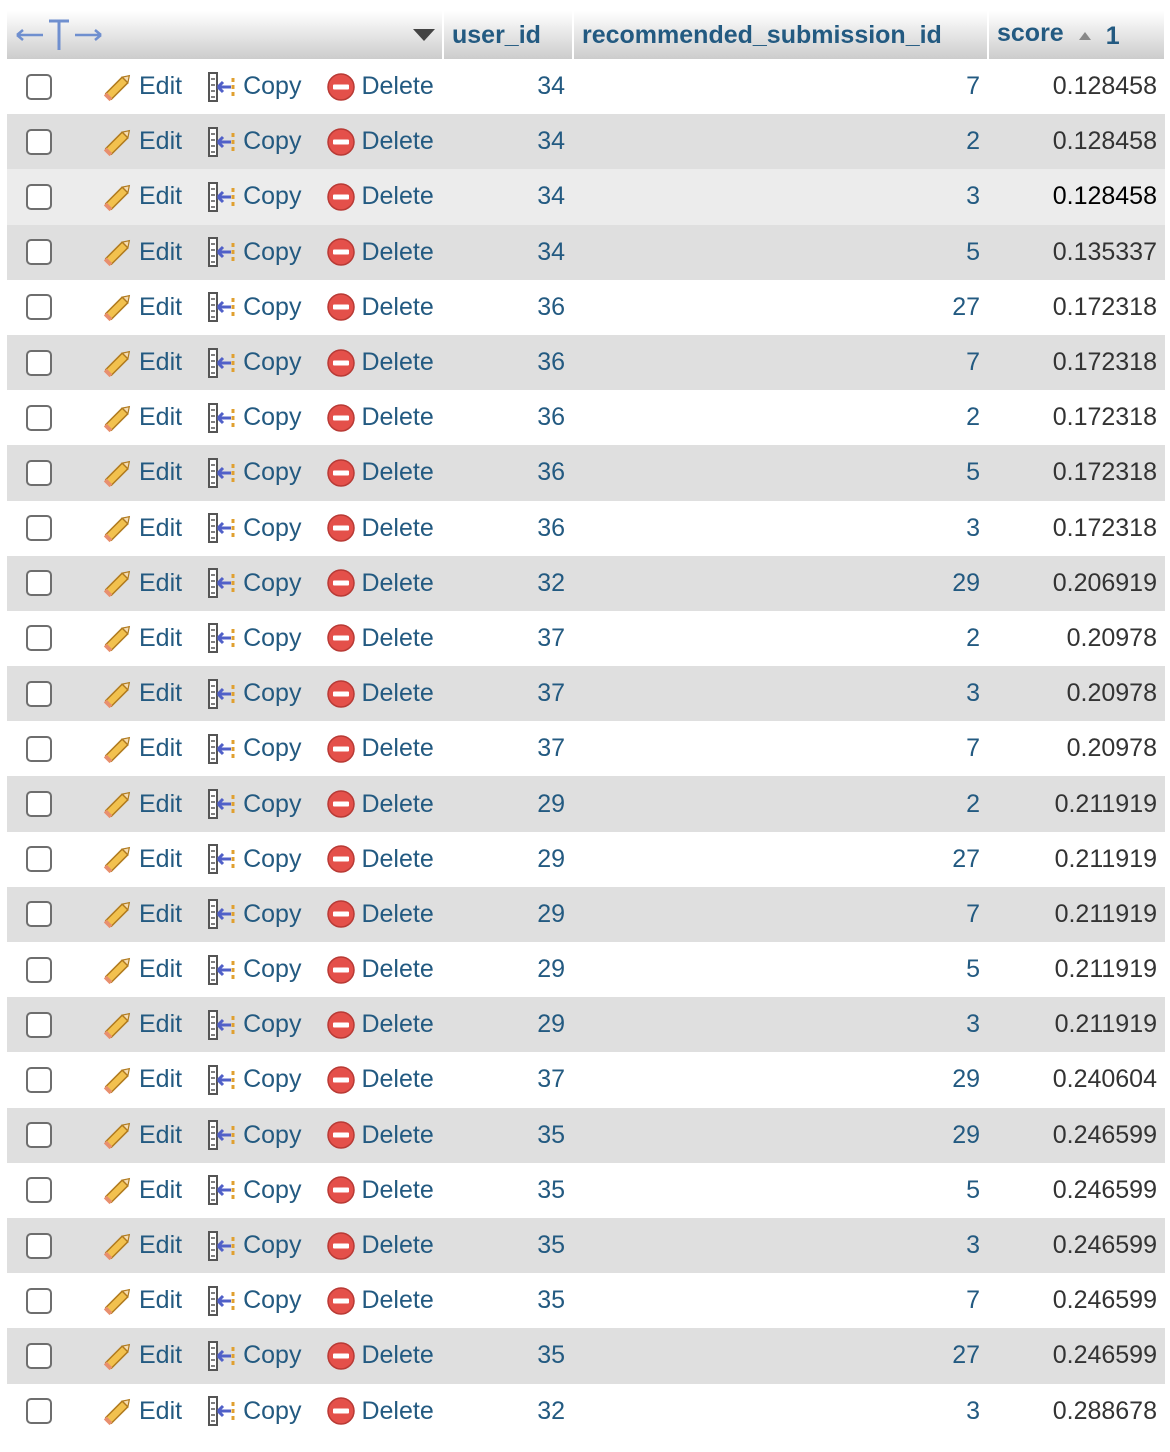 The width and height of the screenshot is (1170, 1452). I want to click on user-id-cell: 29, so click(508, 804).